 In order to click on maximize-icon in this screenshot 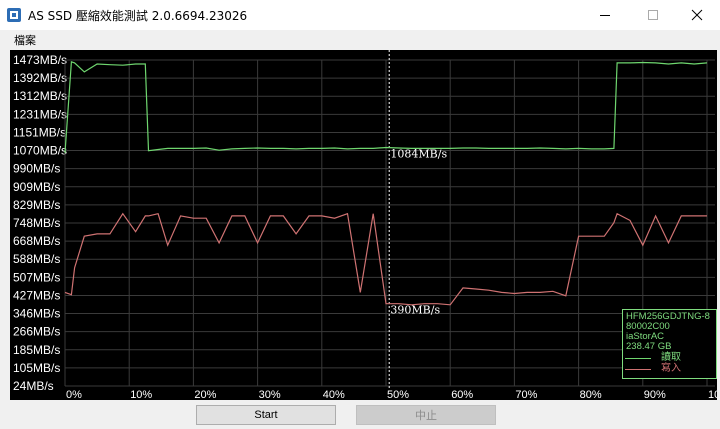, I will do `click(653, 15)`.